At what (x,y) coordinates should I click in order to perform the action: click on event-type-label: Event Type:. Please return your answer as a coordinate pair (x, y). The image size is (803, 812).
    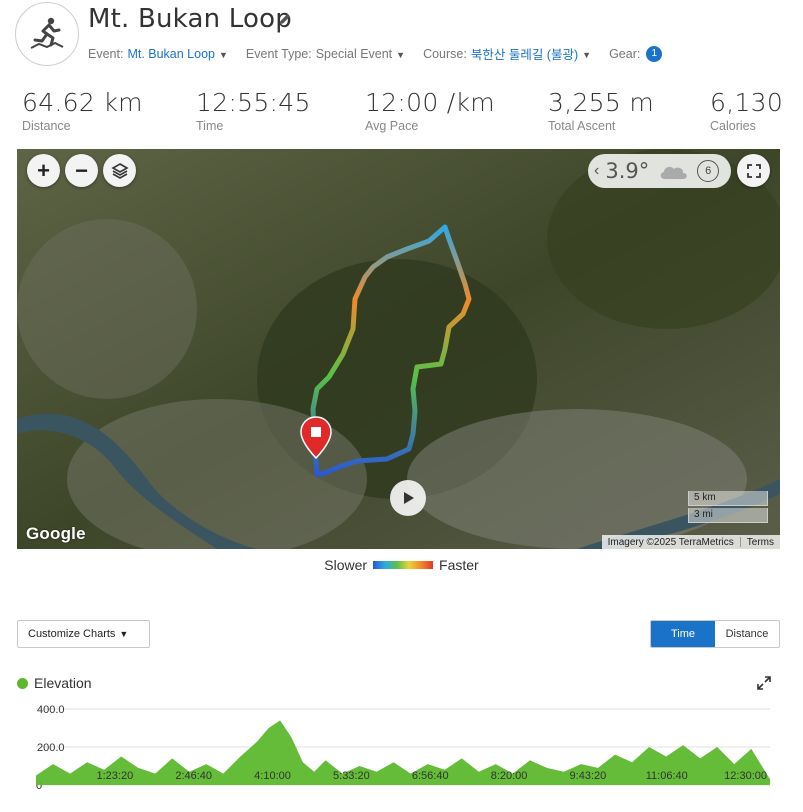
    Looking at the image, I should click on (278, 53).